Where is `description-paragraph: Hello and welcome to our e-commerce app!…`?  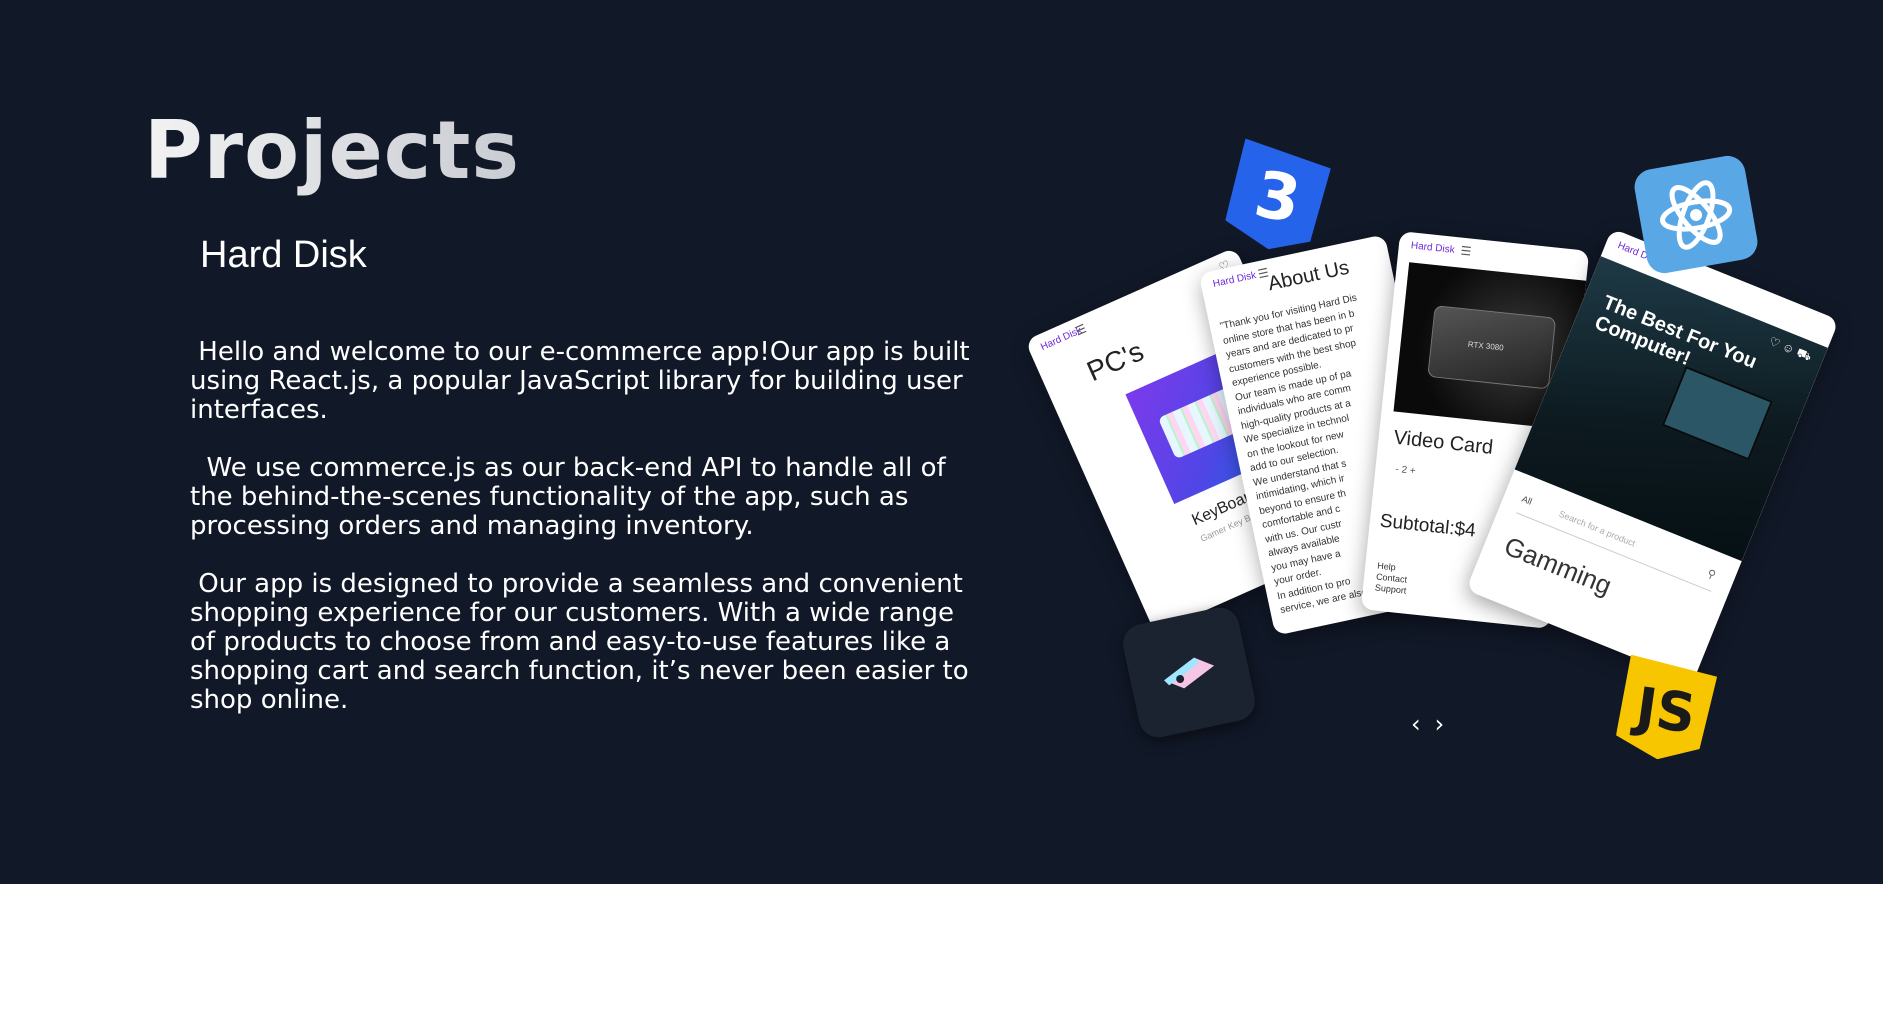
description-paragraph: Hello and welcome to our e-commerce app!… is located at coordinates (584, 381).